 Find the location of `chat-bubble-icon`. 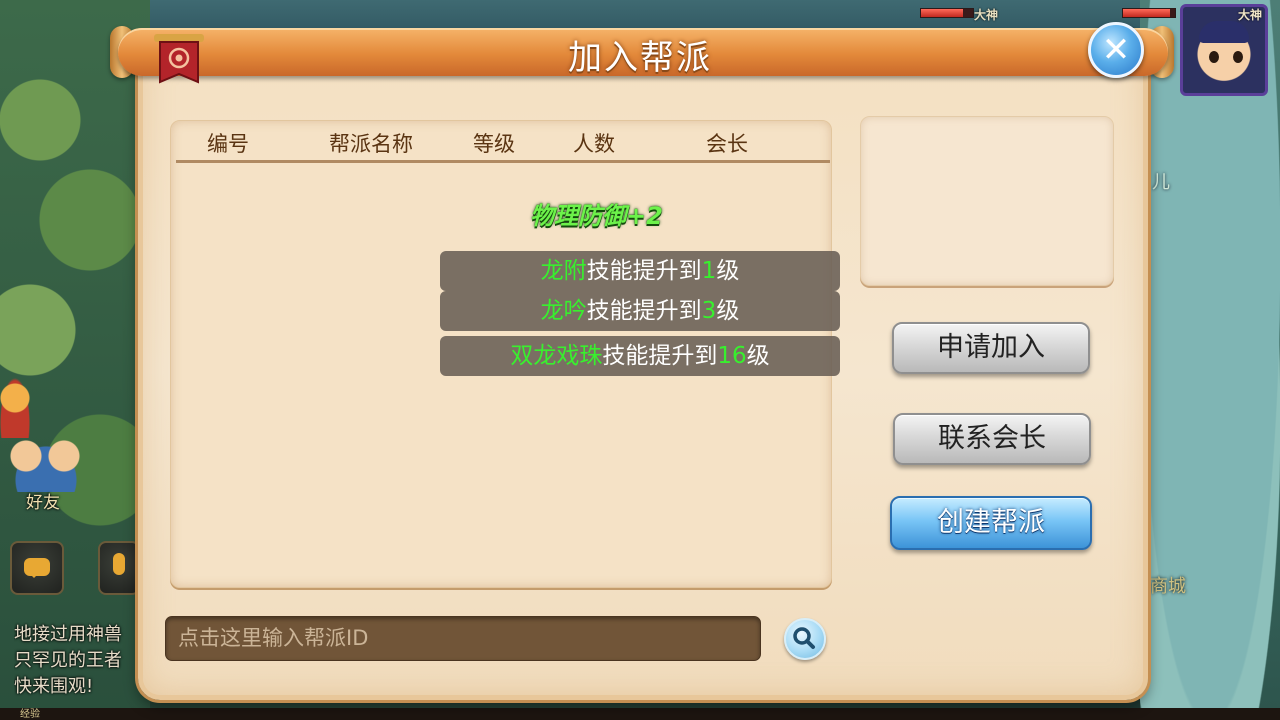

chat-bubble-icon is located at coordinates (37, 568).